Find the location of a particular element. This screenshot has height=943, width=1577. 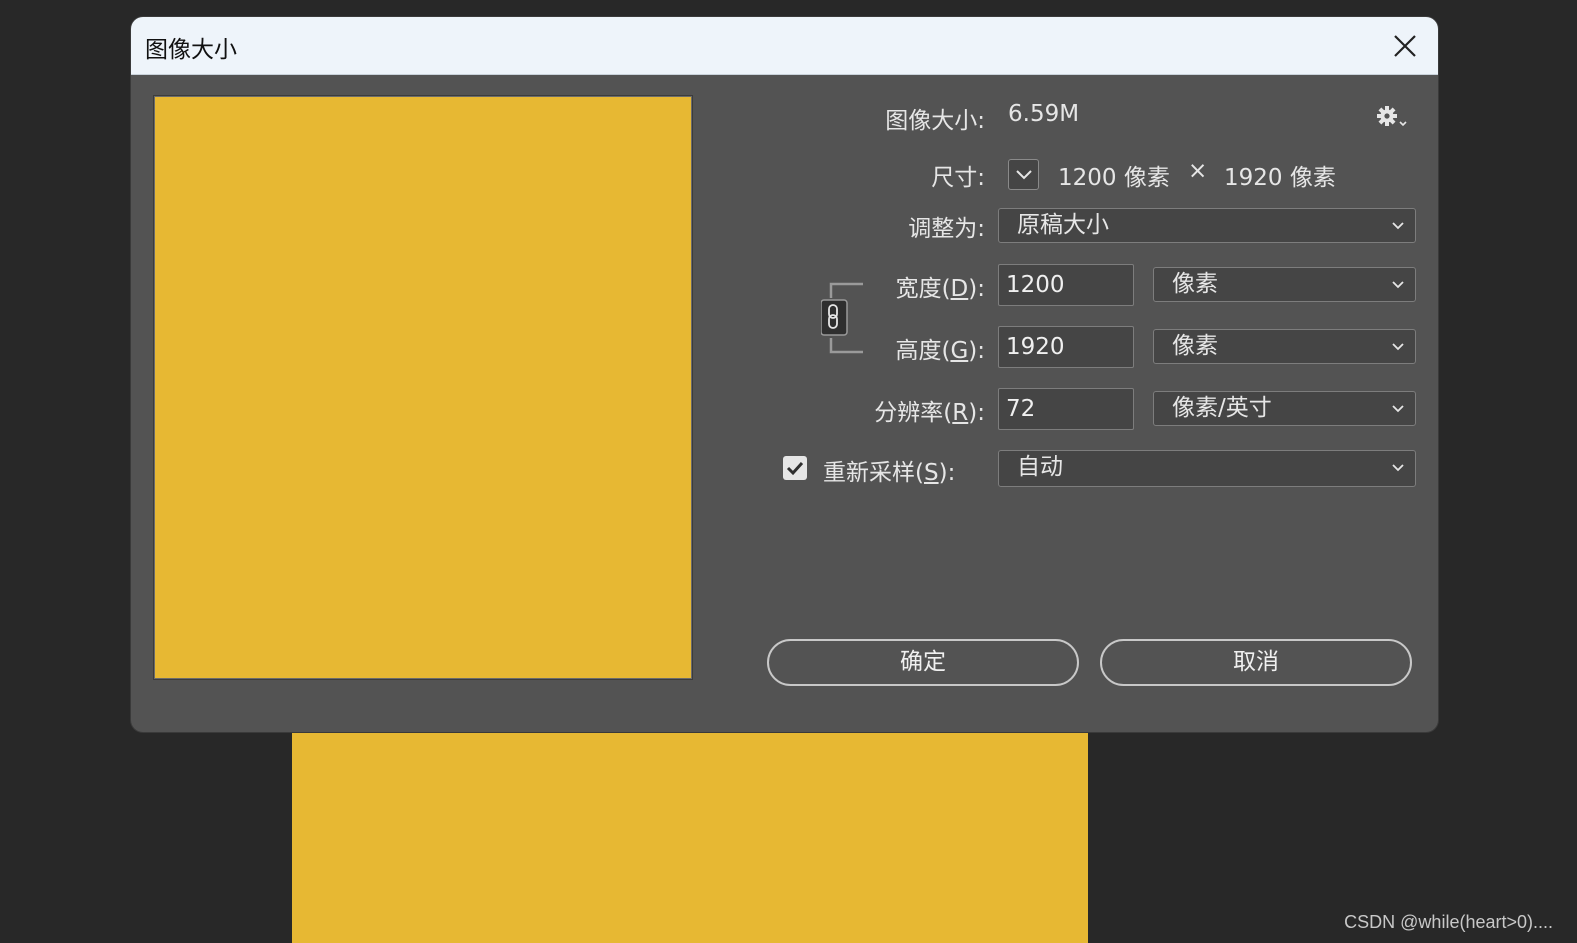

resample-method-select: 自动 is located at coordinates (1207, 468).